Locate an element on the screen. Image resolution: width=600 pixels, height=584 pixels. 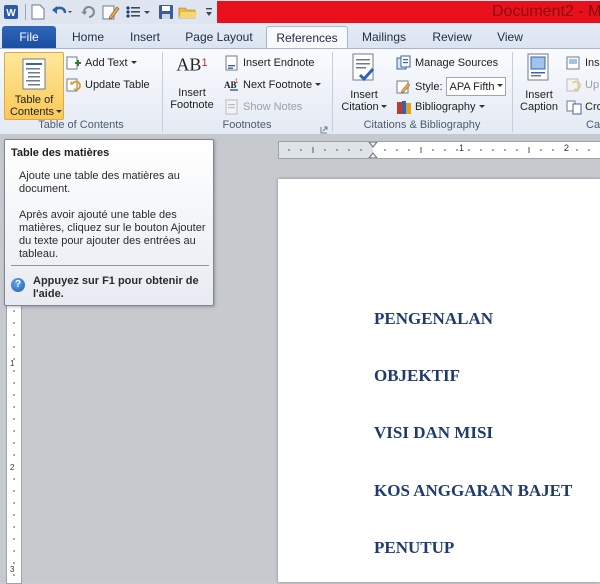
update-table-icon is located at coordinates (74, 85).